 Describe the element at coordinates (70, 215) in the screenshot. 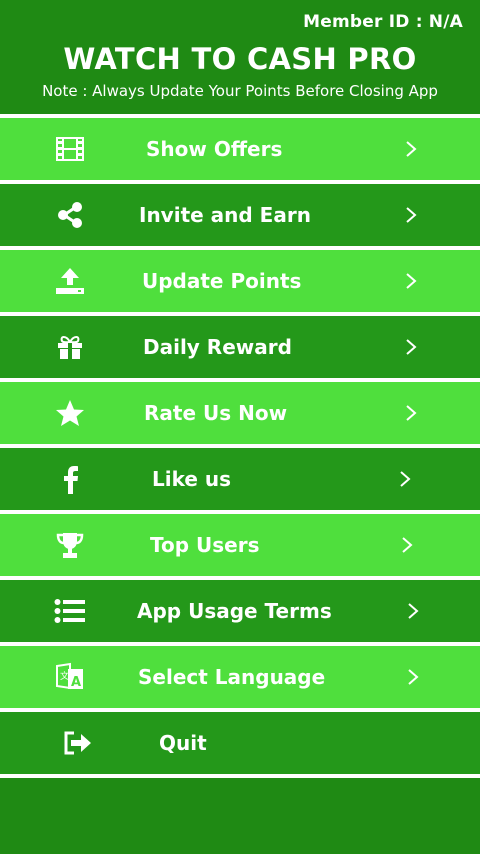

I see `share-icon` at that location.